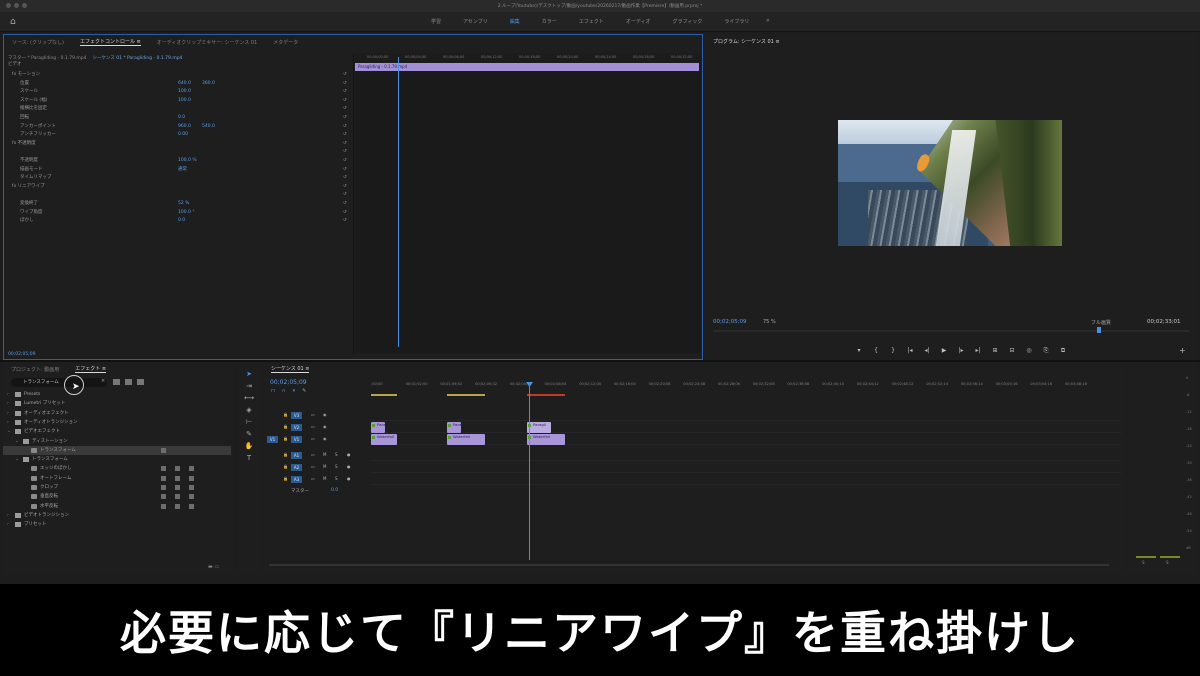 This screenshot has width=1200, height=676. I want to click on linked-selection-icon: ∩, so click(284, 391).